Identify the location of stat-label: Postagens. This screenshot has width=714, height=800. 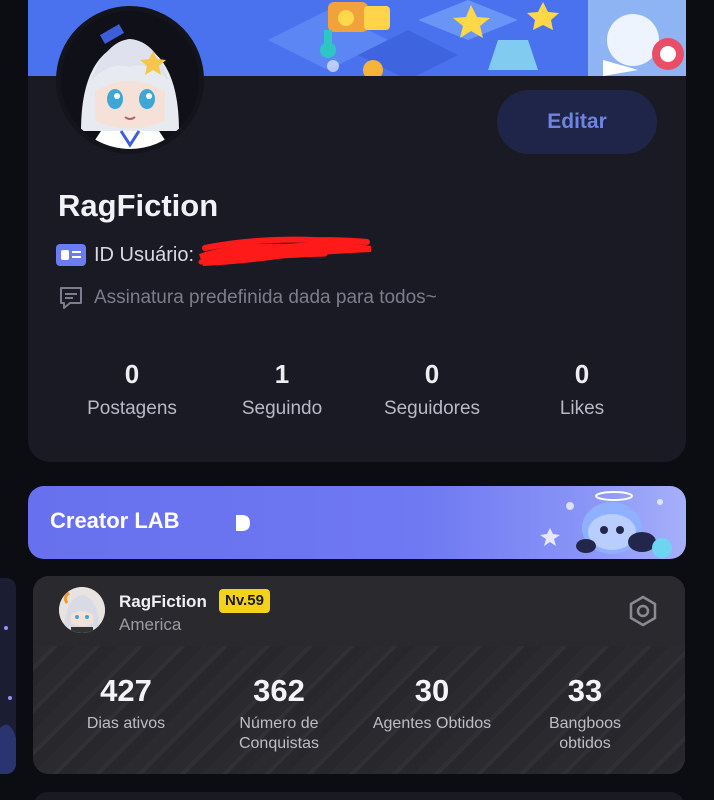
(132, 408).